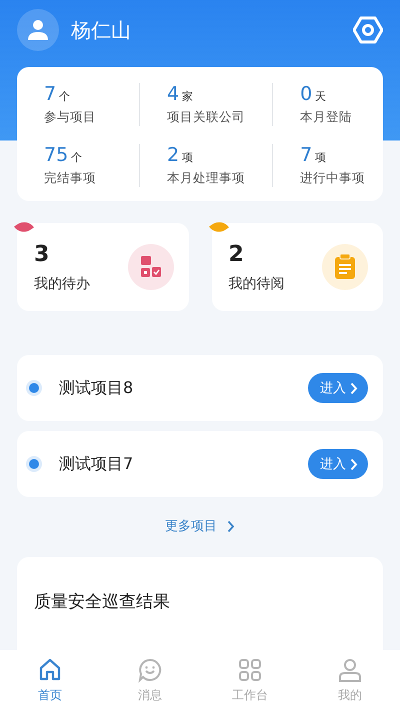 The width and height of the screenshot is (400, 710). I want to click on home-icon, so click(50, 669).